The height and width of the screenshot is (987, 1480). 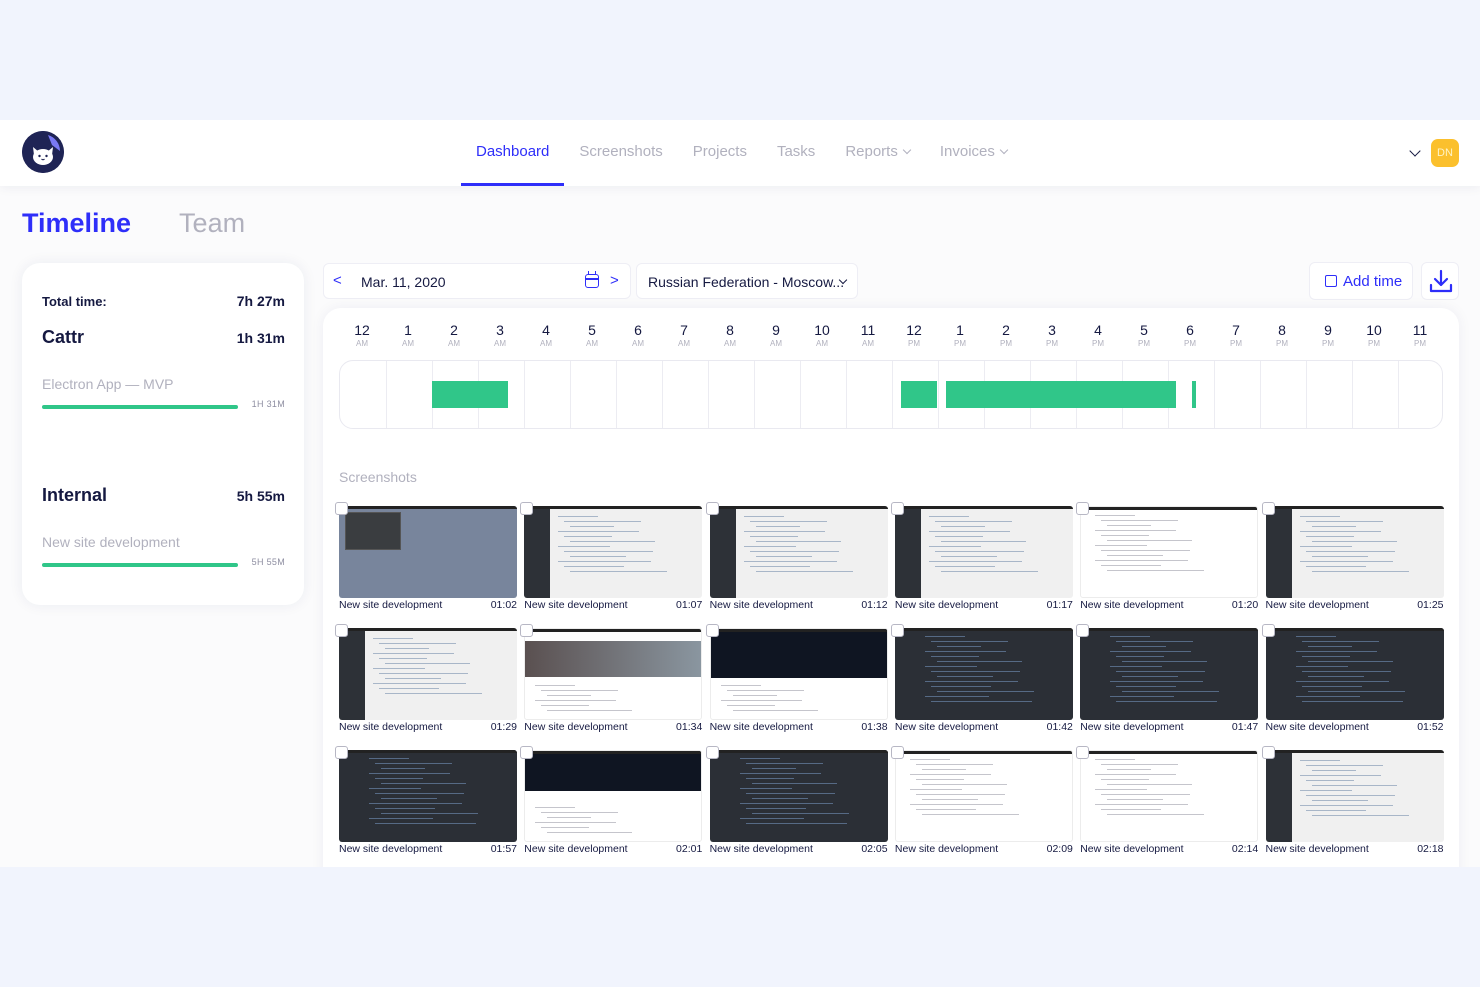 What do you see at coordinates (973, 153) in the screenshot?
I see `nav-item-invoices: Invoices` at bounding box center [973, 153].